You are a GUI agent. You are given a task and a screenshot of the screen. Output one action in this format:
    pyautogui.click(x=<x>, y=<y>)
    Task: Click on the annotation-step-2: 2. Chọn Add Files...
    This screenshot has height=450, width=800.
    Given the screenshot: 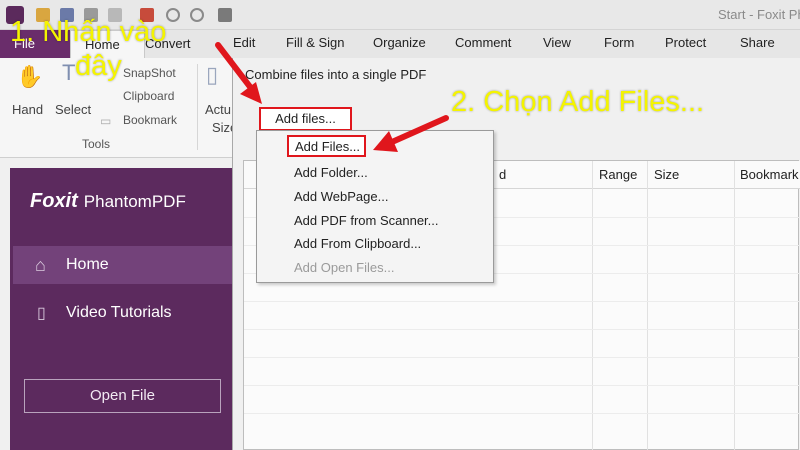 What is the action you would take?
    pyautogui.click(x=578, y=102)
    